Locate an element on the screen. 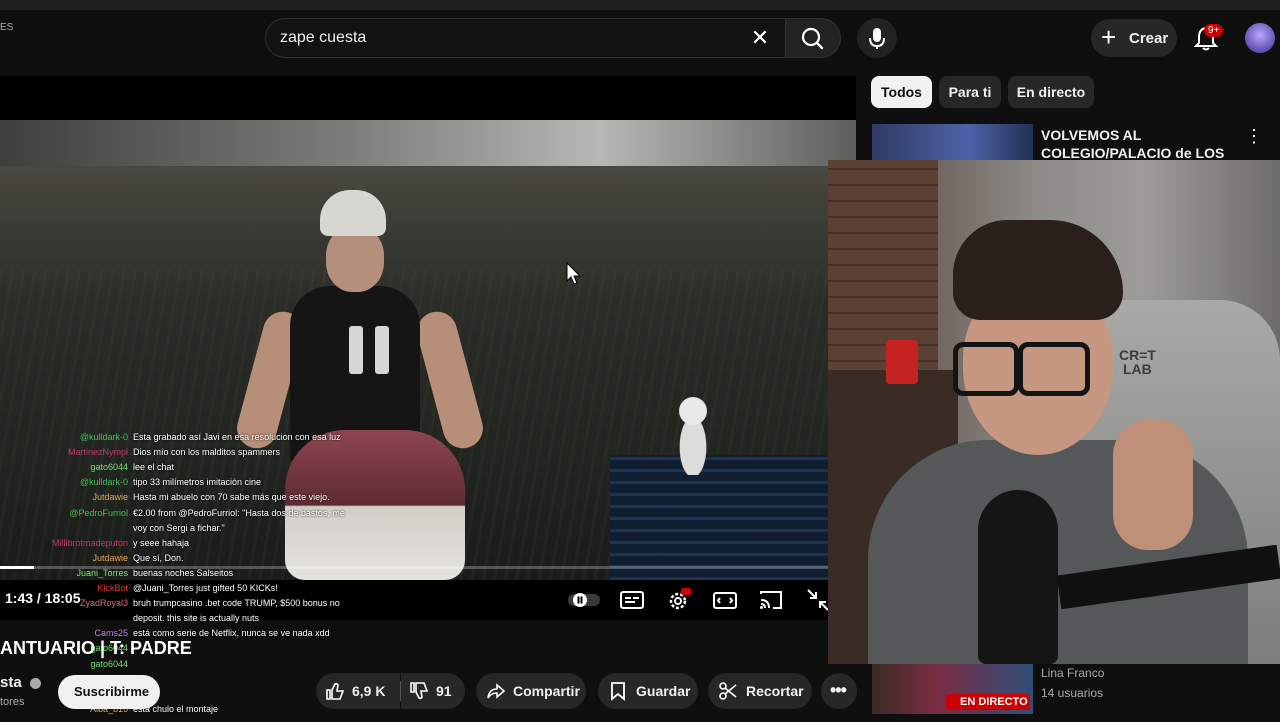  recommended-video-thumbnail is located at coordinates (952, 142).